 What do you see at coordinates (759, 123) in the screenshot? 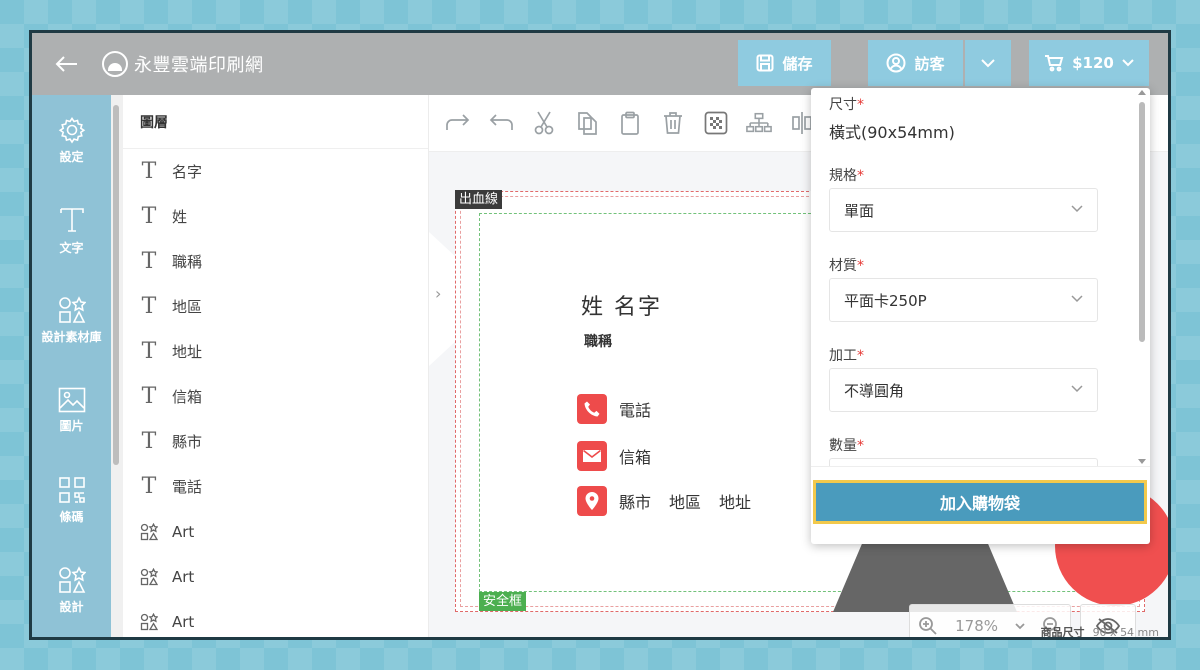
I see `group-button` at bounding box center [759, 123].